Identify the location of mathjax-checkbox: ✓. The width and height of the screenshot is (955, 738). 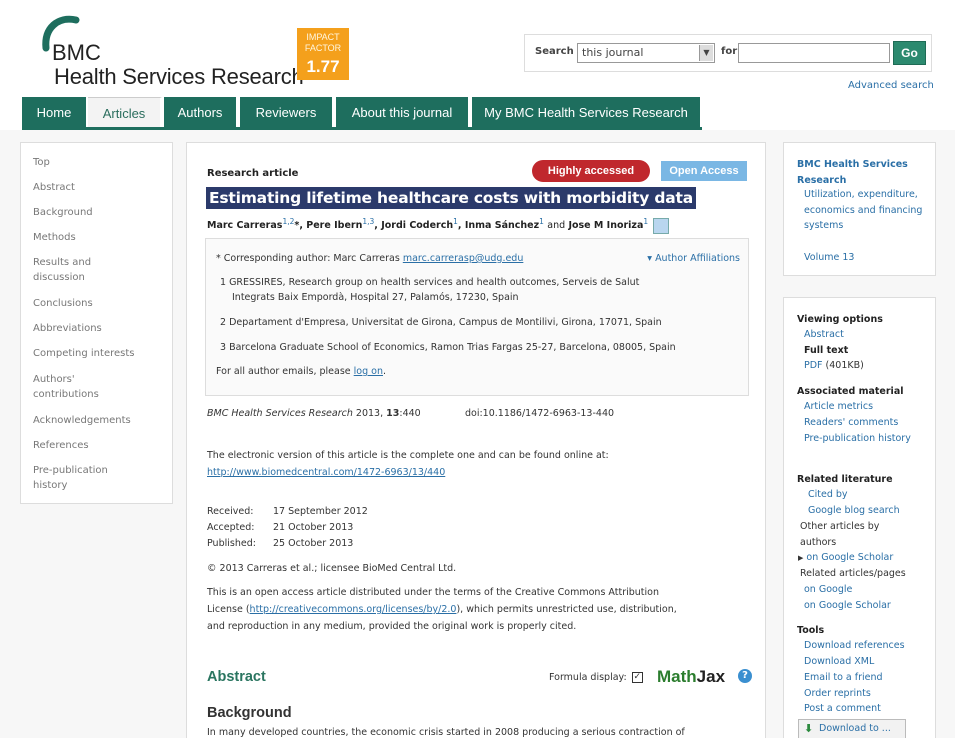
(637, 677).